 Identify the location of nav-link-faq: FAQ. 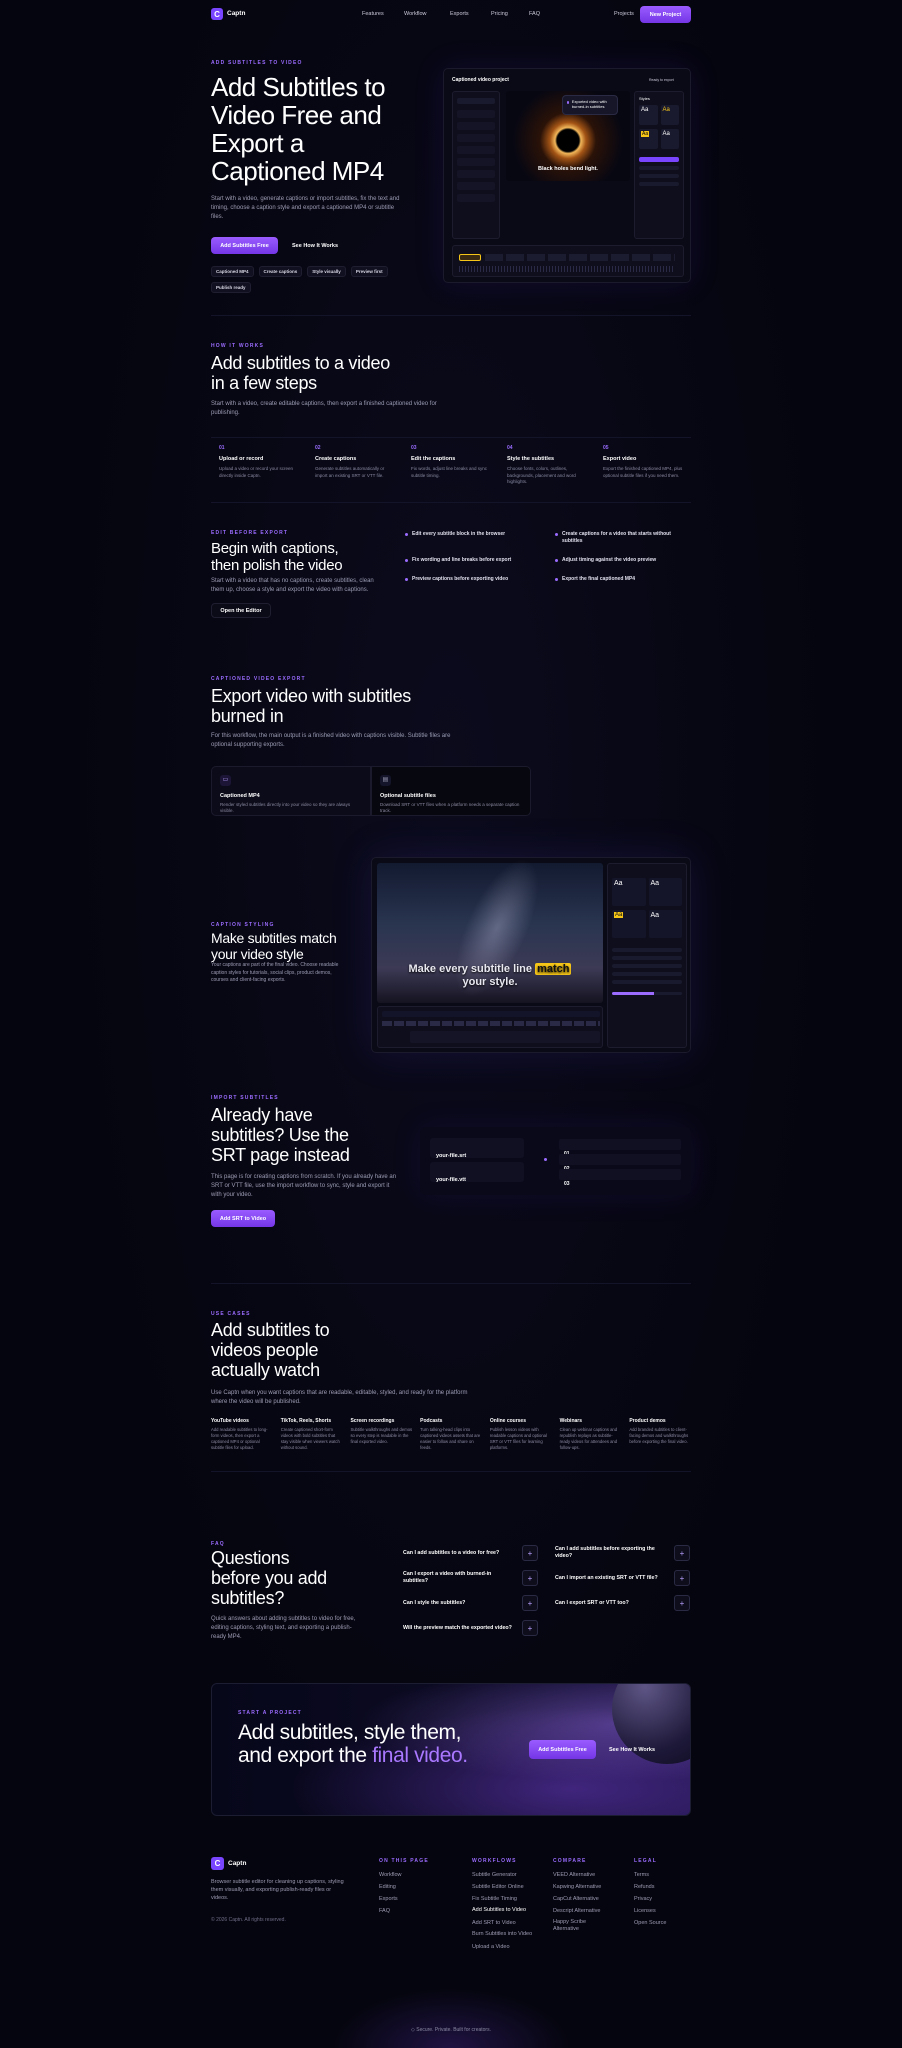
(534, 14).